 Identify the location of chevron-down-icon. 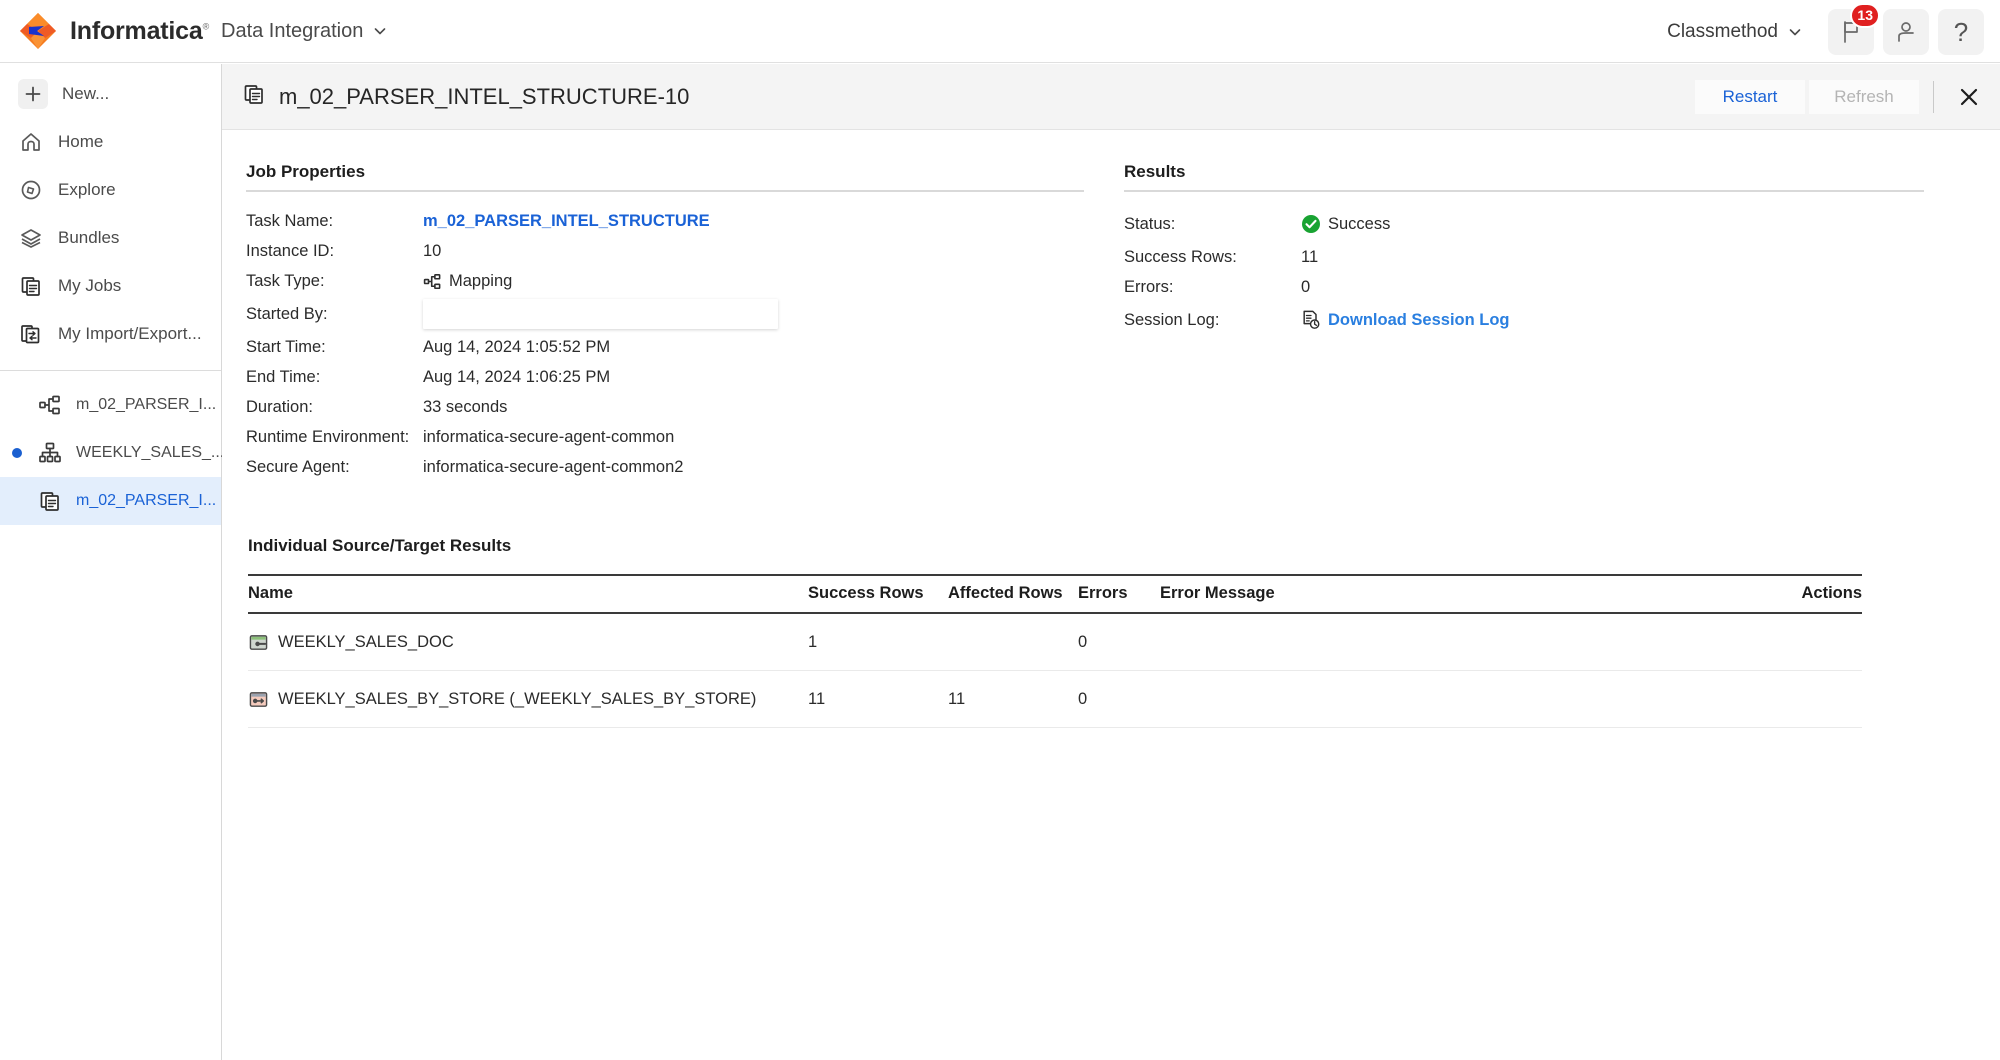
(1795, 31).